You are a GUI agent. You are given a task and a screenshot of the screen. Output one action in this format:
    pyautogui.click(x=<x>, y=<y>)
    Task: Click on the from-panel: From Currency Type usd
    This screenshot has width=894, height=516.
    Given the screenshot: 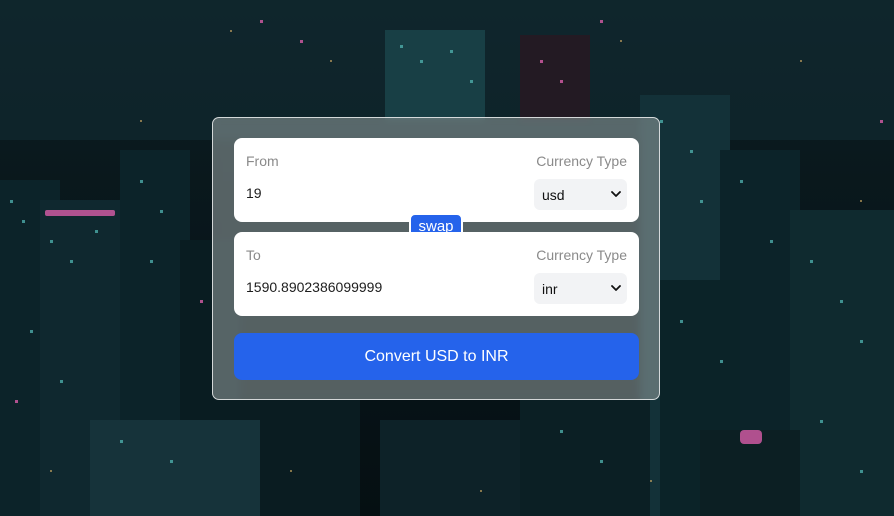 What is the action you would take?
    pyautogui.click(x=436, y=180)
    